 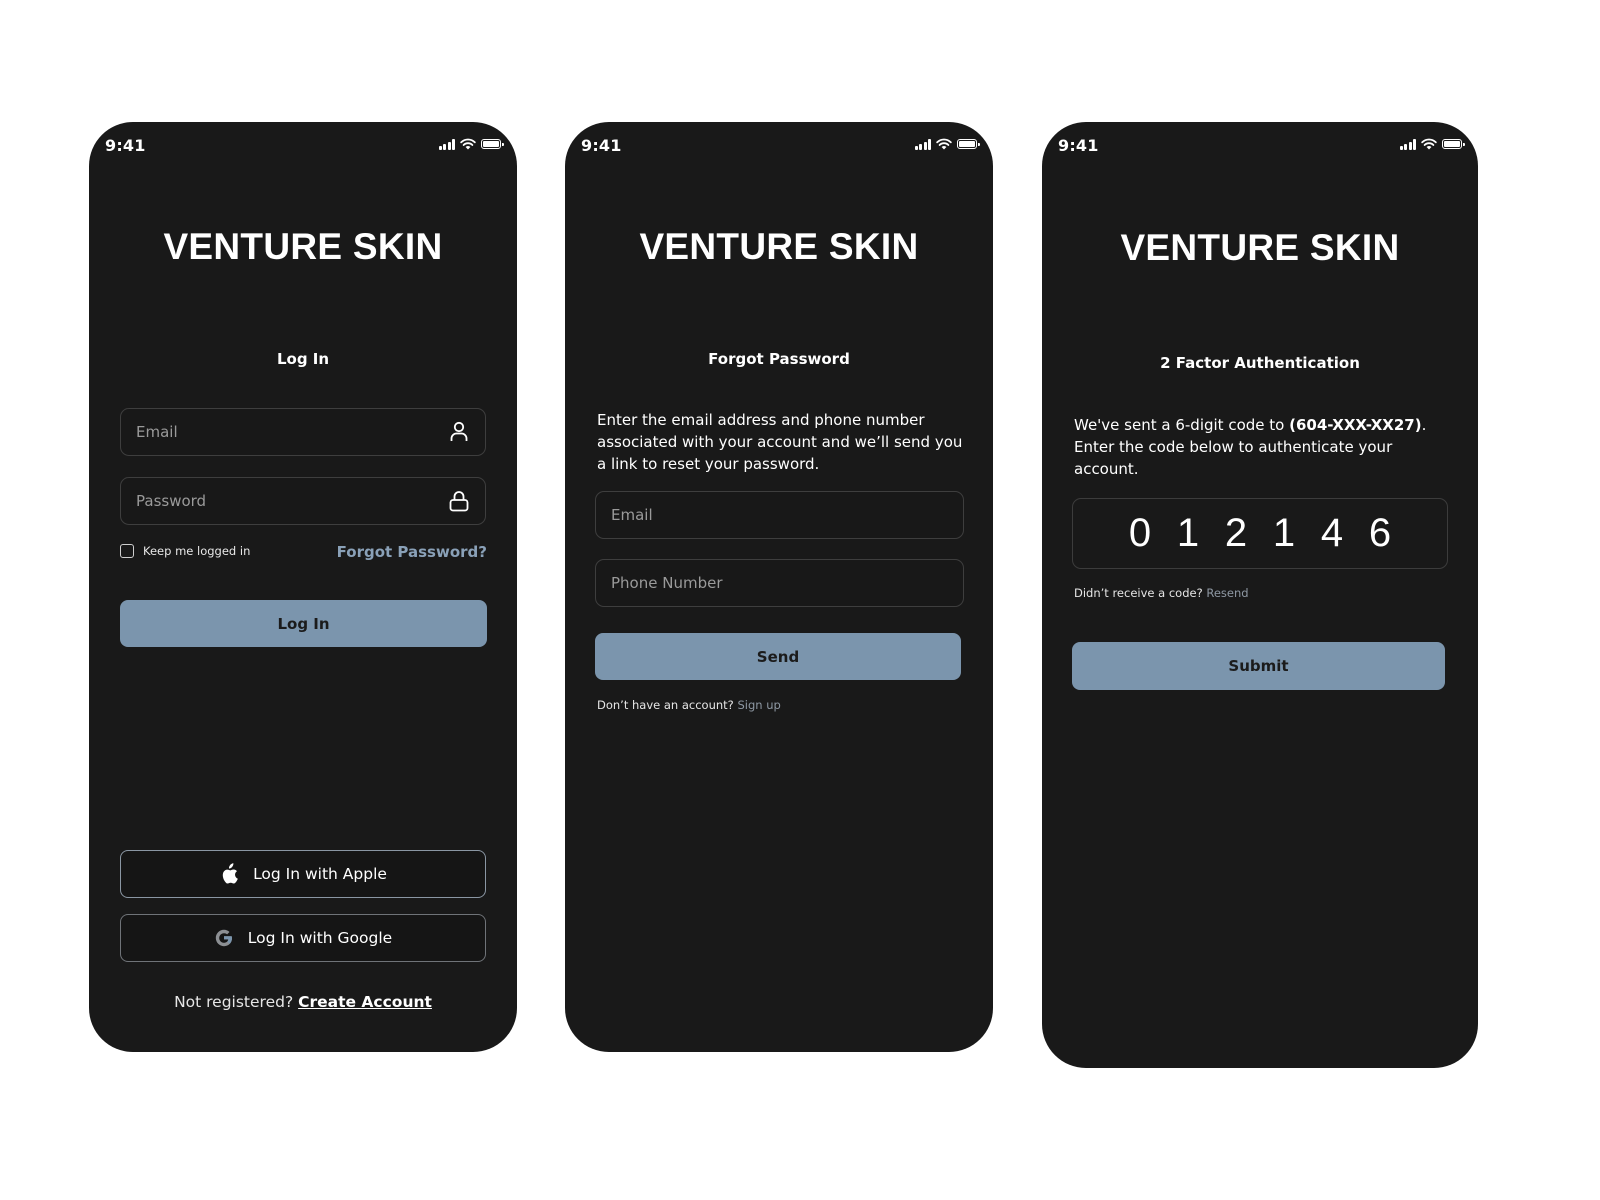 I want to click on description-prefix: We've sent a 6-digit code to, so click(x=1182, y=425).